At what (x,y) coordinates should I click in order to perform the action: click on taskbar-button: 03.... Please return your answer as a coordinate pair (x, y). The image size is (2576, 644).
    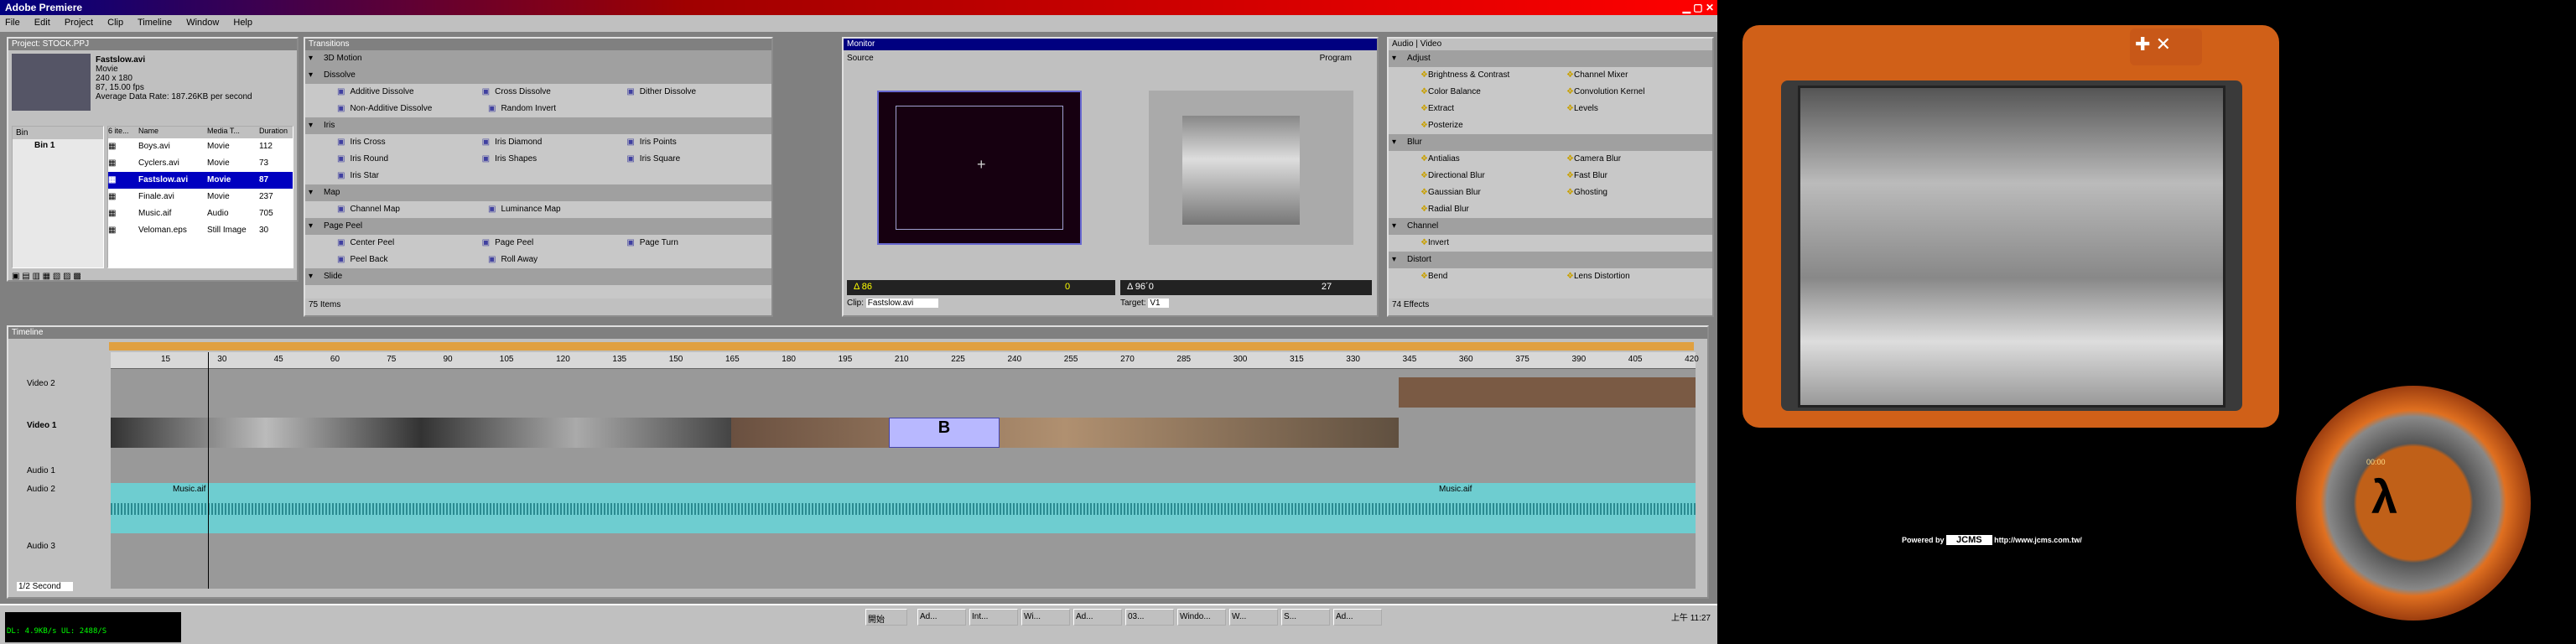
    Looking at the image, I should click on (1149, 617).